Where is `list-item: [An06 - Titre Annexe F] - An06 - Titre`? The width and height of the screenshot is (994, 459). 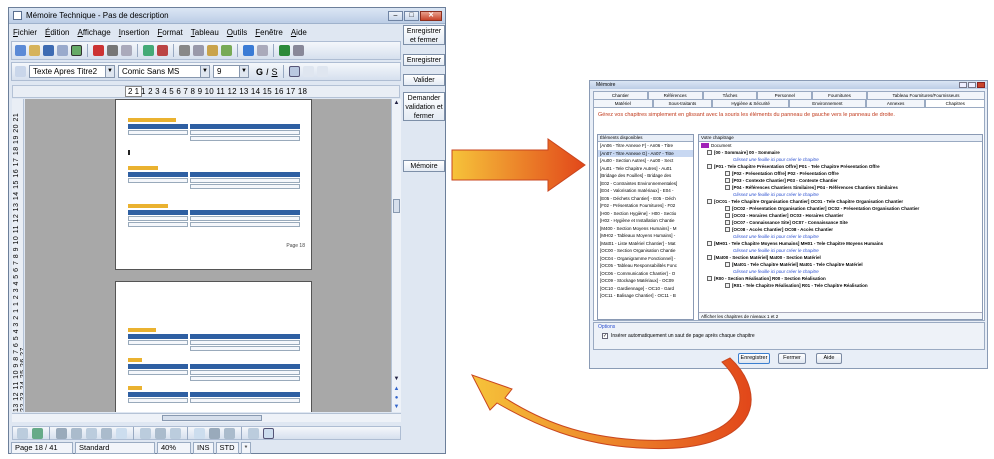
list-item: [An06 - Titre Annexe F] - An06 - Titre is located at coordinates (645, 146).